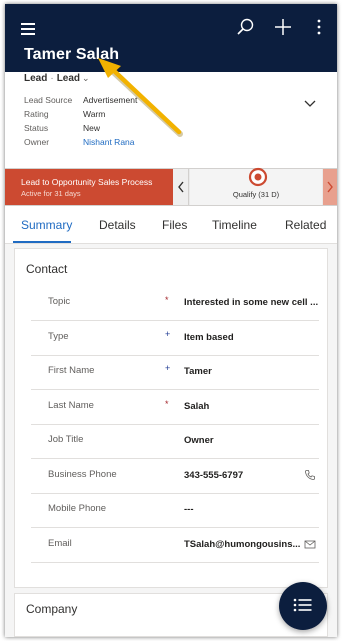  I want to click on stage-next-button, so click(330, 187).